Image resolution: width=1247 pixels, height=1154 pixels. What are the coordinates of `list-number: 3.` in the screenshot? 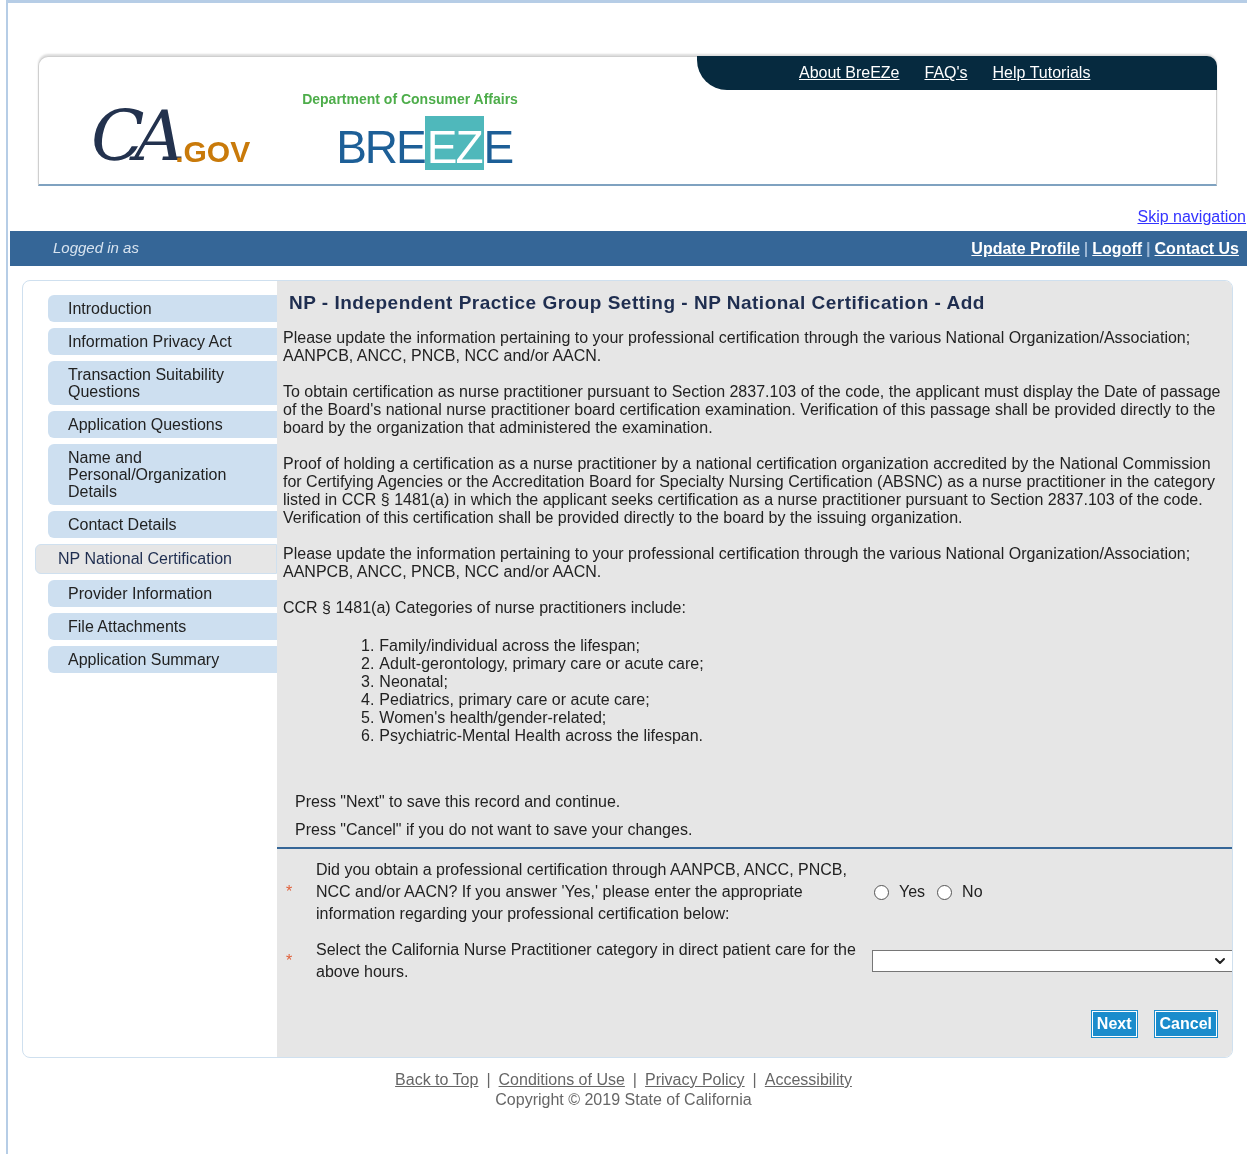 It's located at (368, 682).